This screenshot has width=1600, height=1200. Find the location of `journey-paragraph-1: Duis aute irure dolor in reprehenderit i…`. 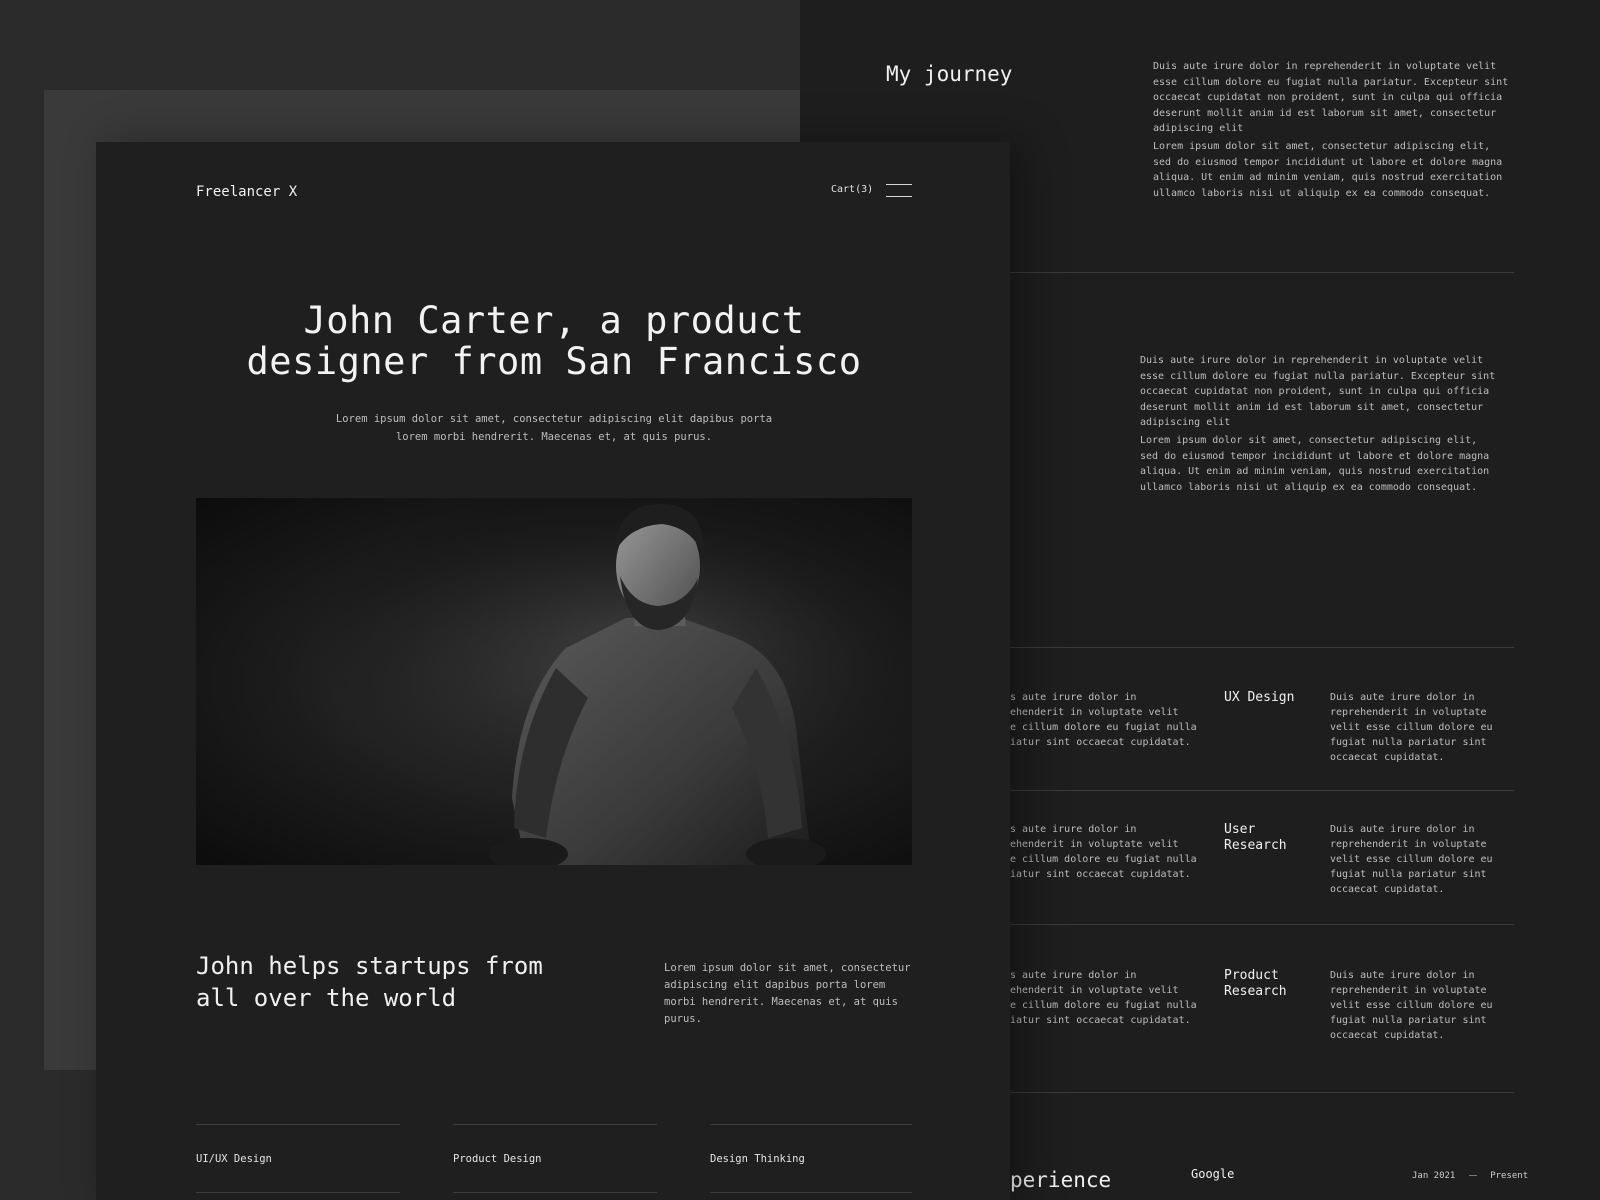

journey-paragraph-1: Duis aute irure dolor in reprehenderit i… is located at coordinates (1331, 98).